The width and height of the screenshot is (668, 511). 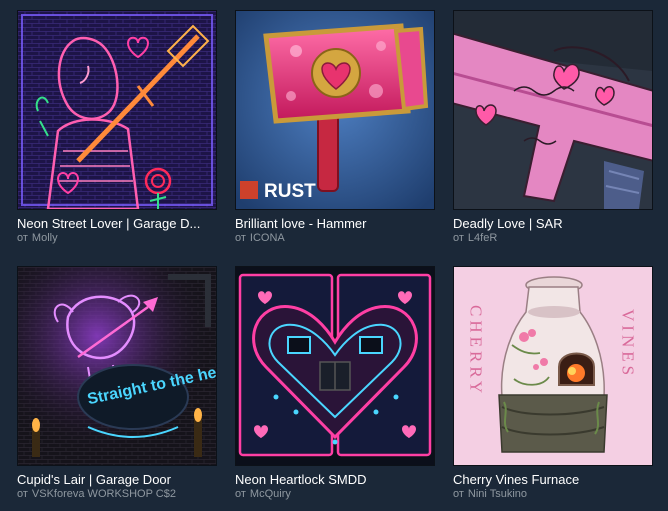 What do you see at coordinates (553, 494) in the screenshot?
I see `item-author-line: от Nini Tsukino` at bounding box center [553, 494].